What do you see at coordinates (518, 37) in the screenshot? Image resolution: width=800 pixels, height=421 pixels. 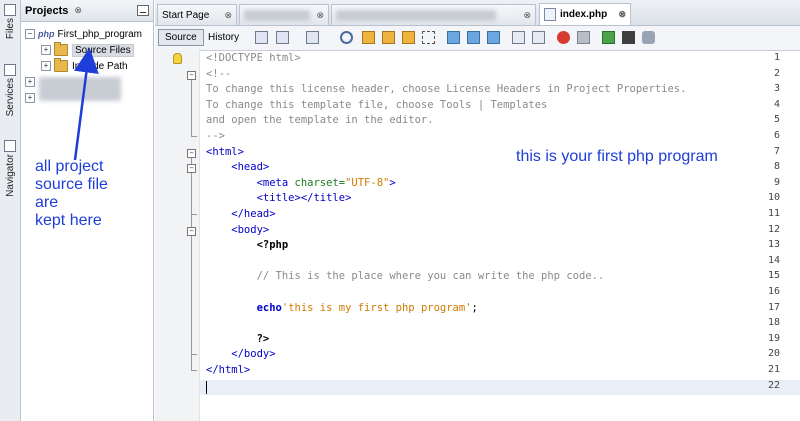 I see `shift-left-icon` at bounding box center [518, 37].